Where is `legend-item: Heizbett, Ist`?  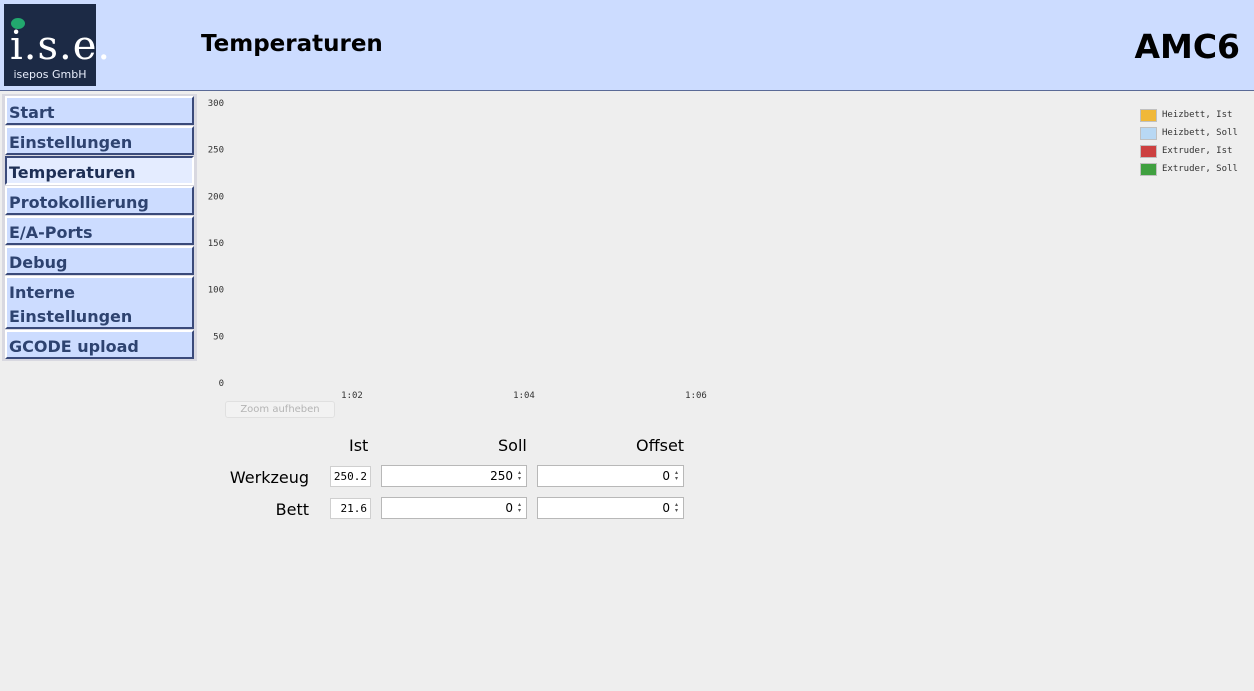
legend-item: Heizbett, Ist is located at coordinates (1189, 115).